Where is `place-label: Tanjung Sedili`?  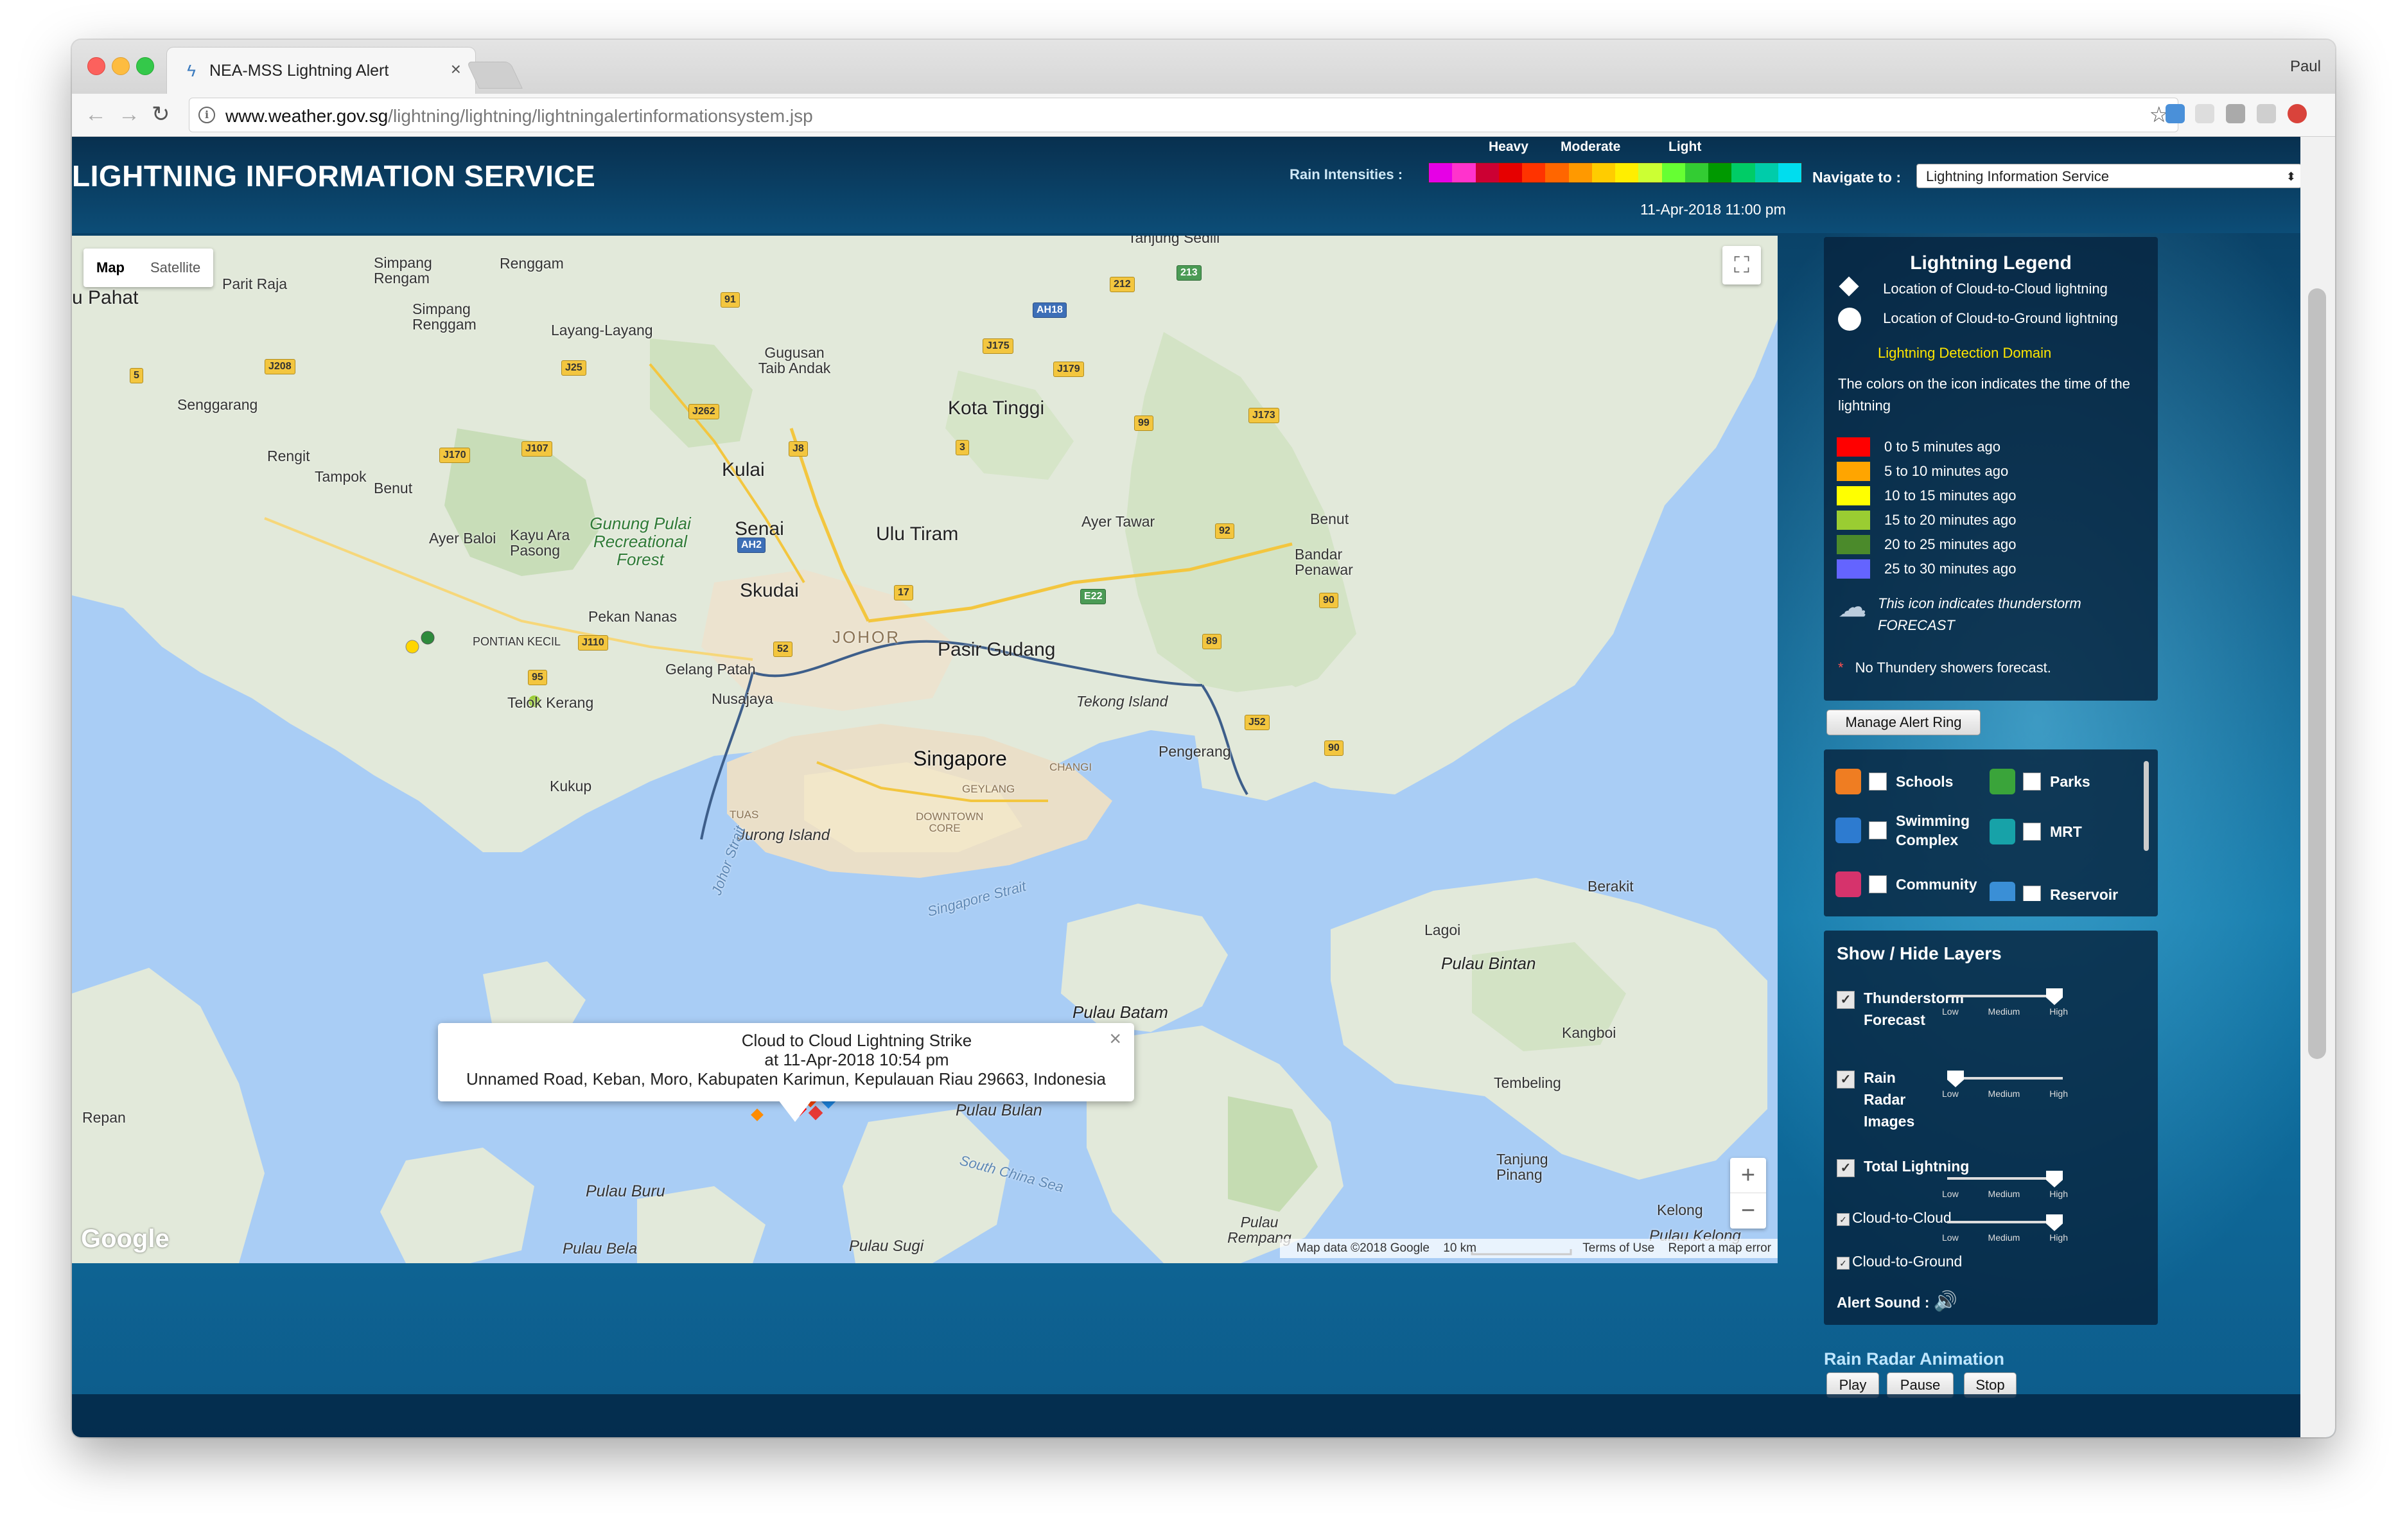 place-label: Tanjung Sedili is located at coordinates (1174, 241).